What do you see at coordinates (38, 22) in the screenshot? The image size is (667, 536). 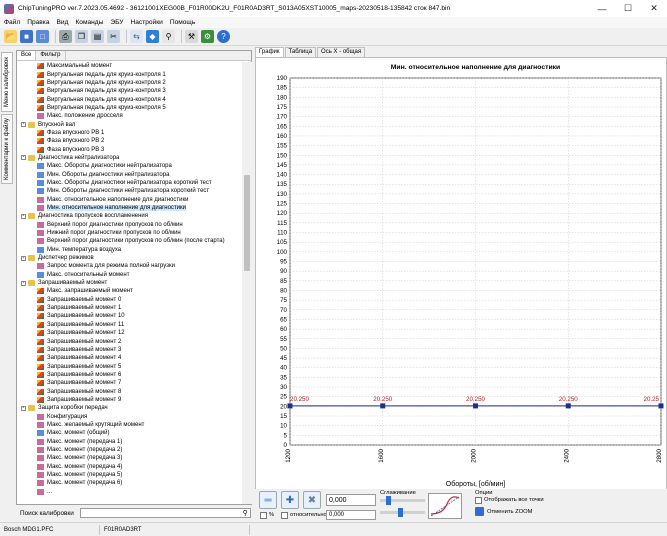 I see `menu-edit: Правка` at bounding box center [38, 22].